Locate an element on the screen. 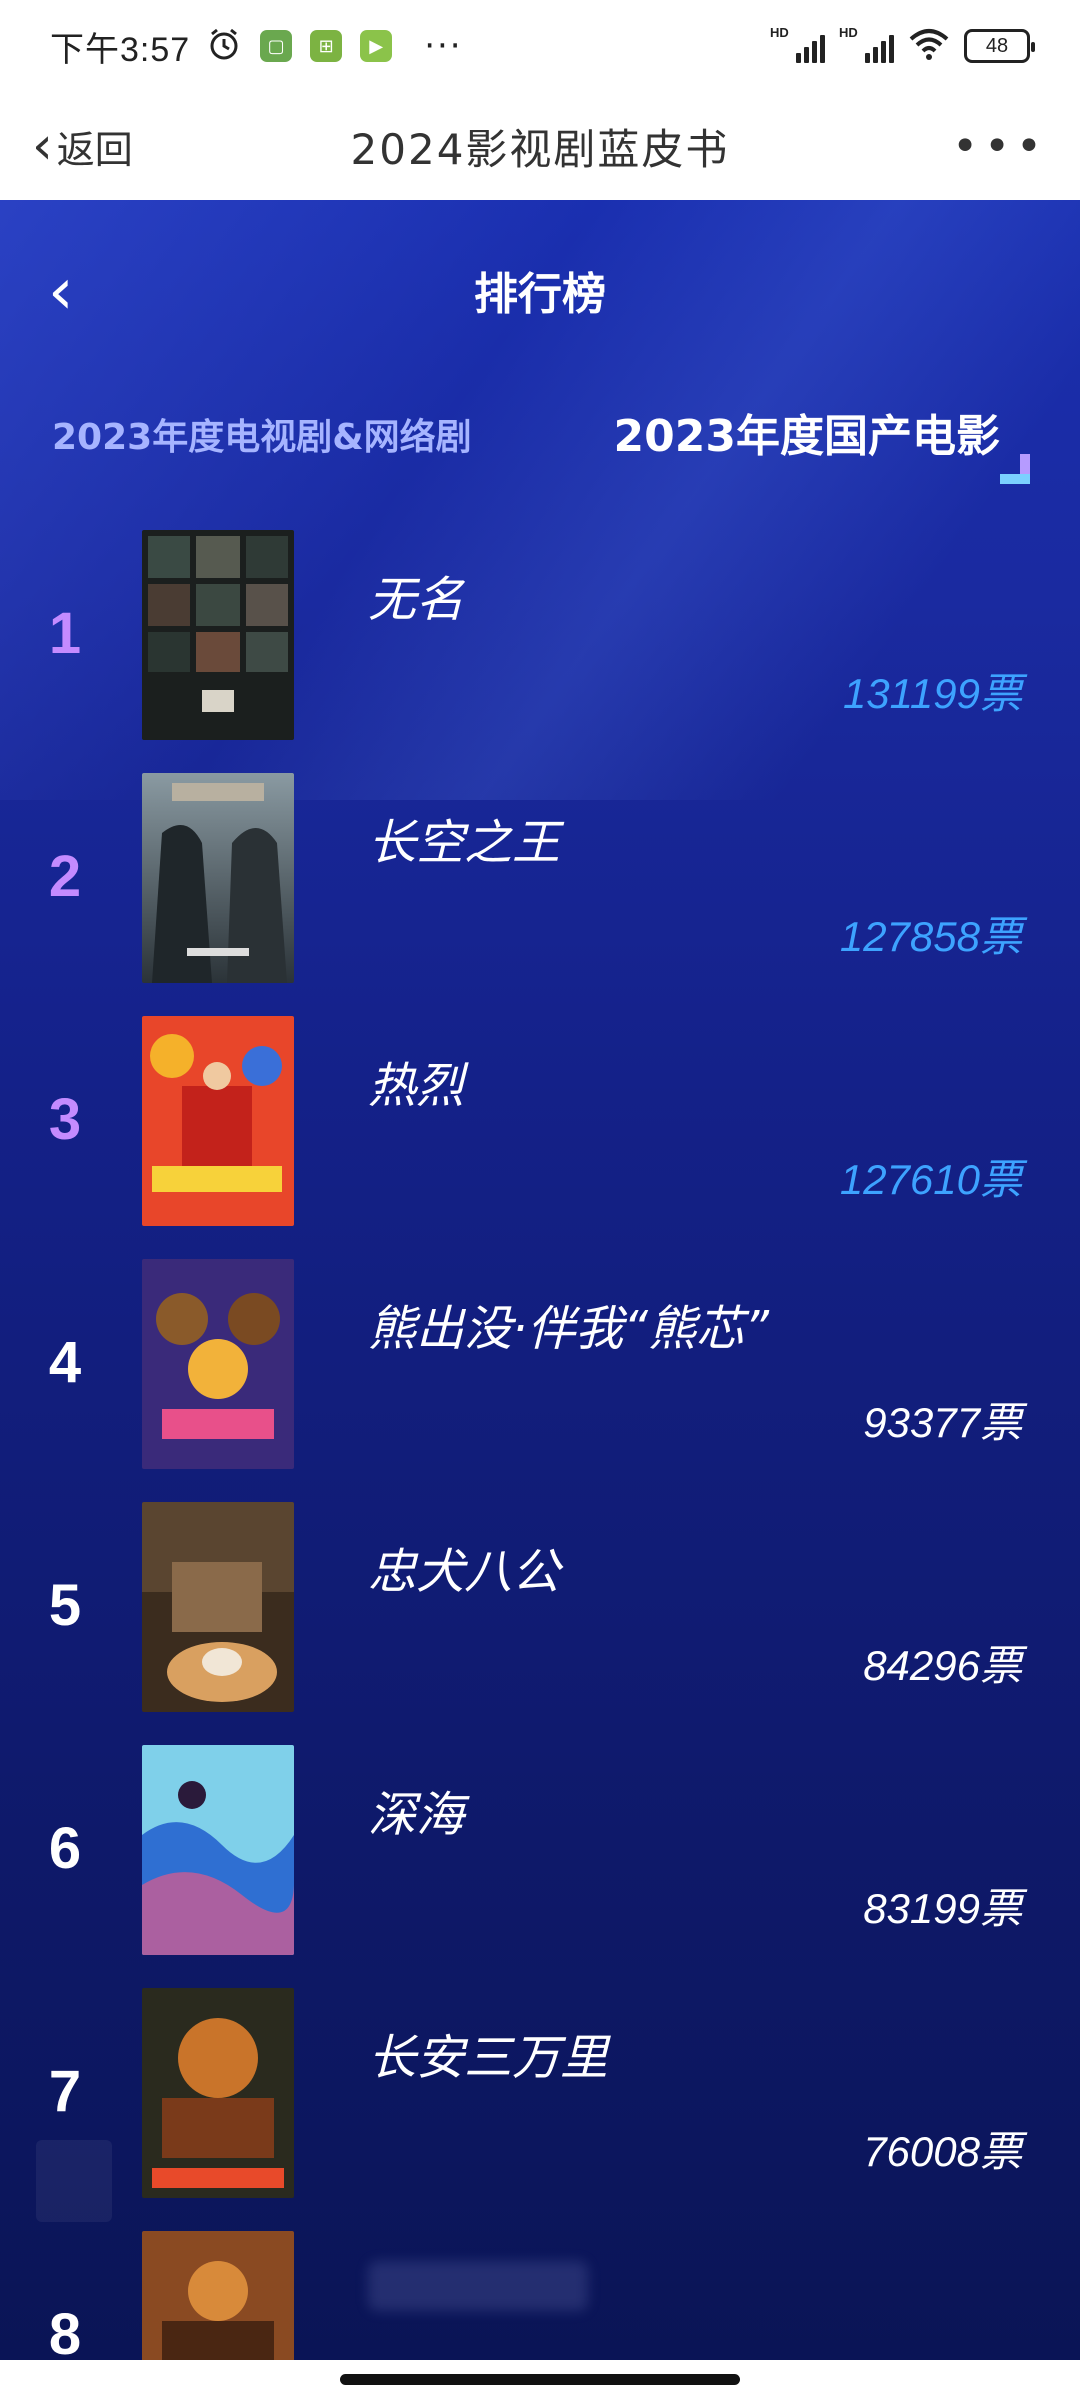 The image size is (1080, 2400). movie-title: 长安三万里 is located at coordinates (488, 2058).